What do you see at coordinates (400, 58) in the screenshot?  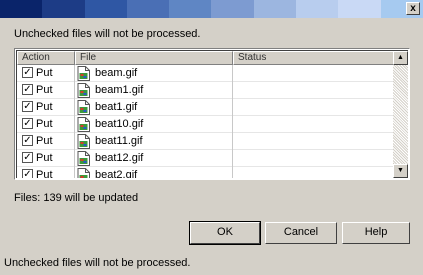 I see `scroll-up-button: ▲` at bounding box center [400, 58].